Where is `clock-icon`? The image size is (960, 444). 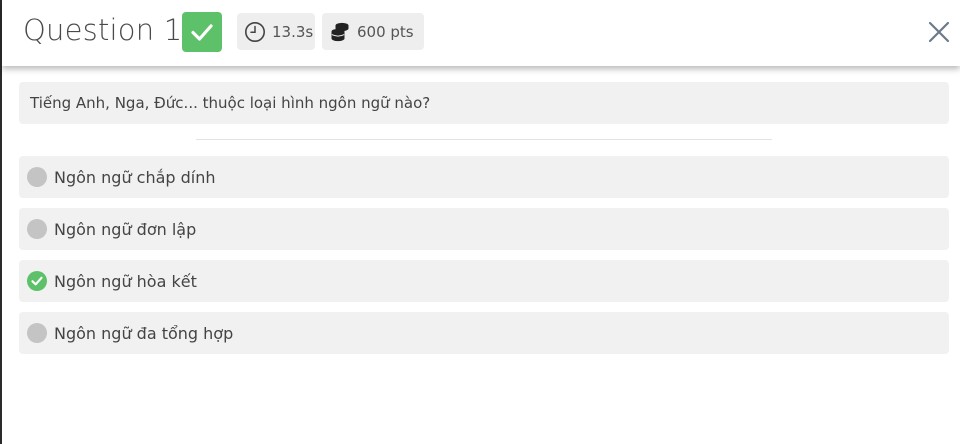
clock-icon is located at coordinates (255, 32).